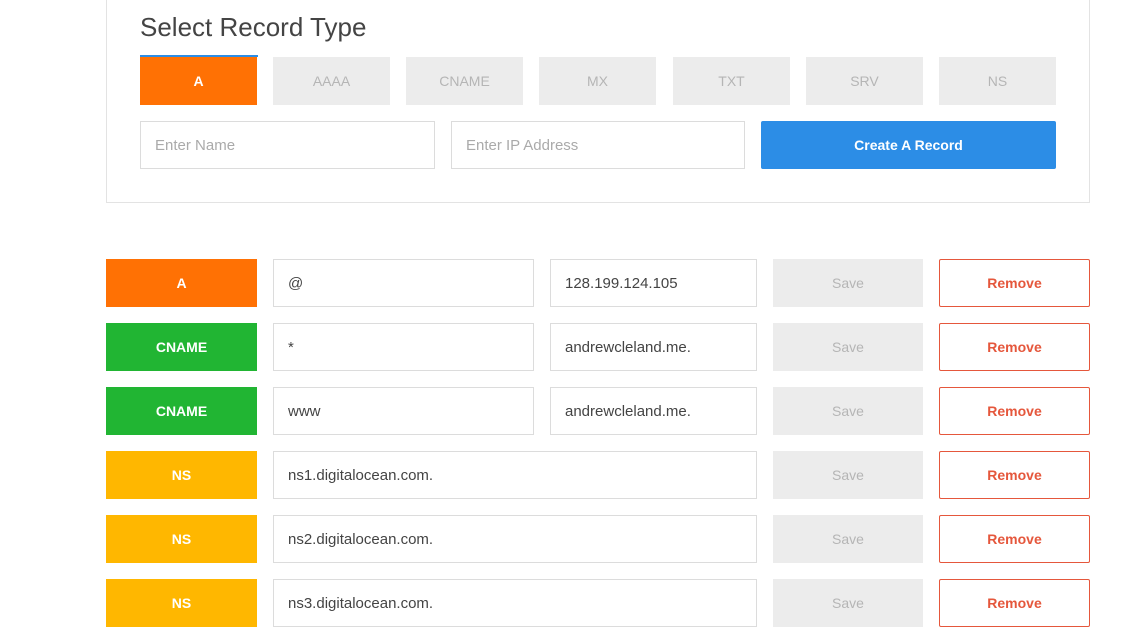  I want to click on record-row: NS ns2.digitalocean.com. Save Remove, so click(568, 539).